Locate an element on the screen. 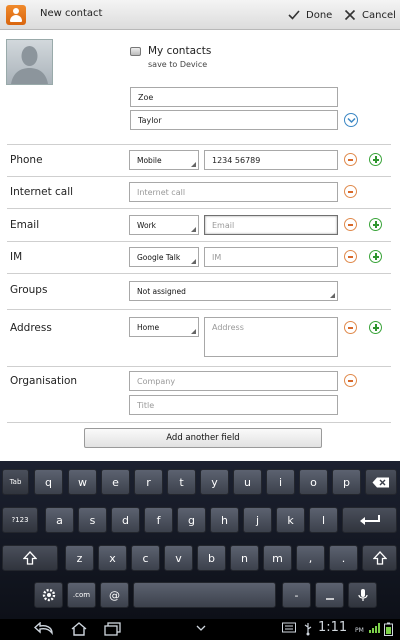 This screenshot has width=400, height=640. person-silhouette-icon is located at coordinates (29, 65).